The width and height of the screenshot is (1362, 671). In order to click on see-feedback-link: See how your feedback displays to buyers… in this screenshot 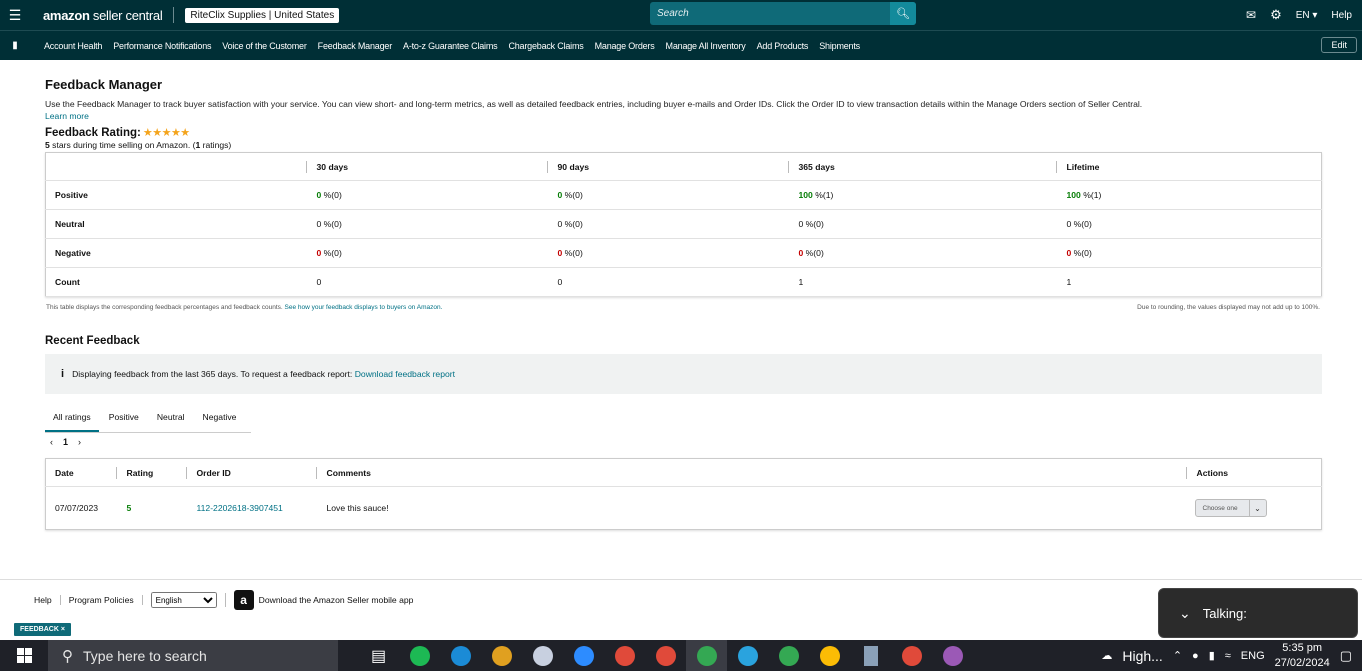, I will do `click(364, 307)`.